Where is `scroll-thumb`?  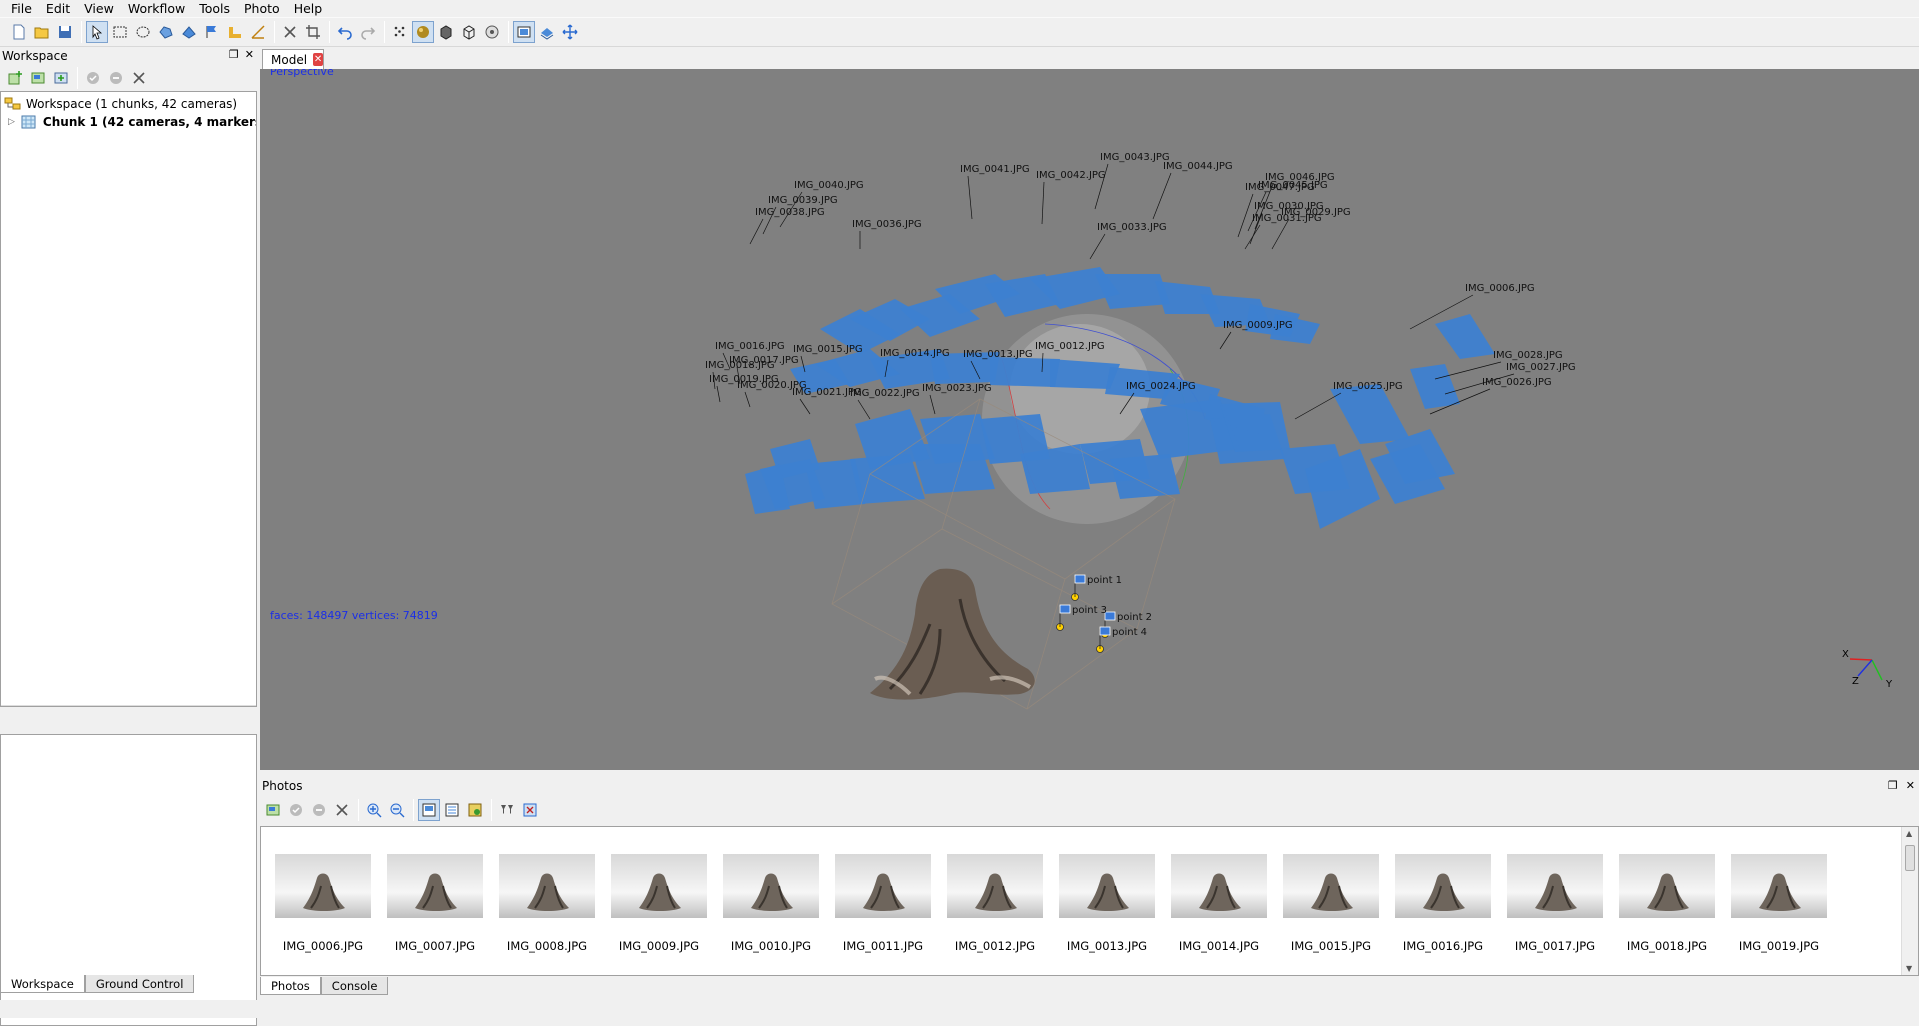 scroll-thumb is located at coordinates (1910, 858).